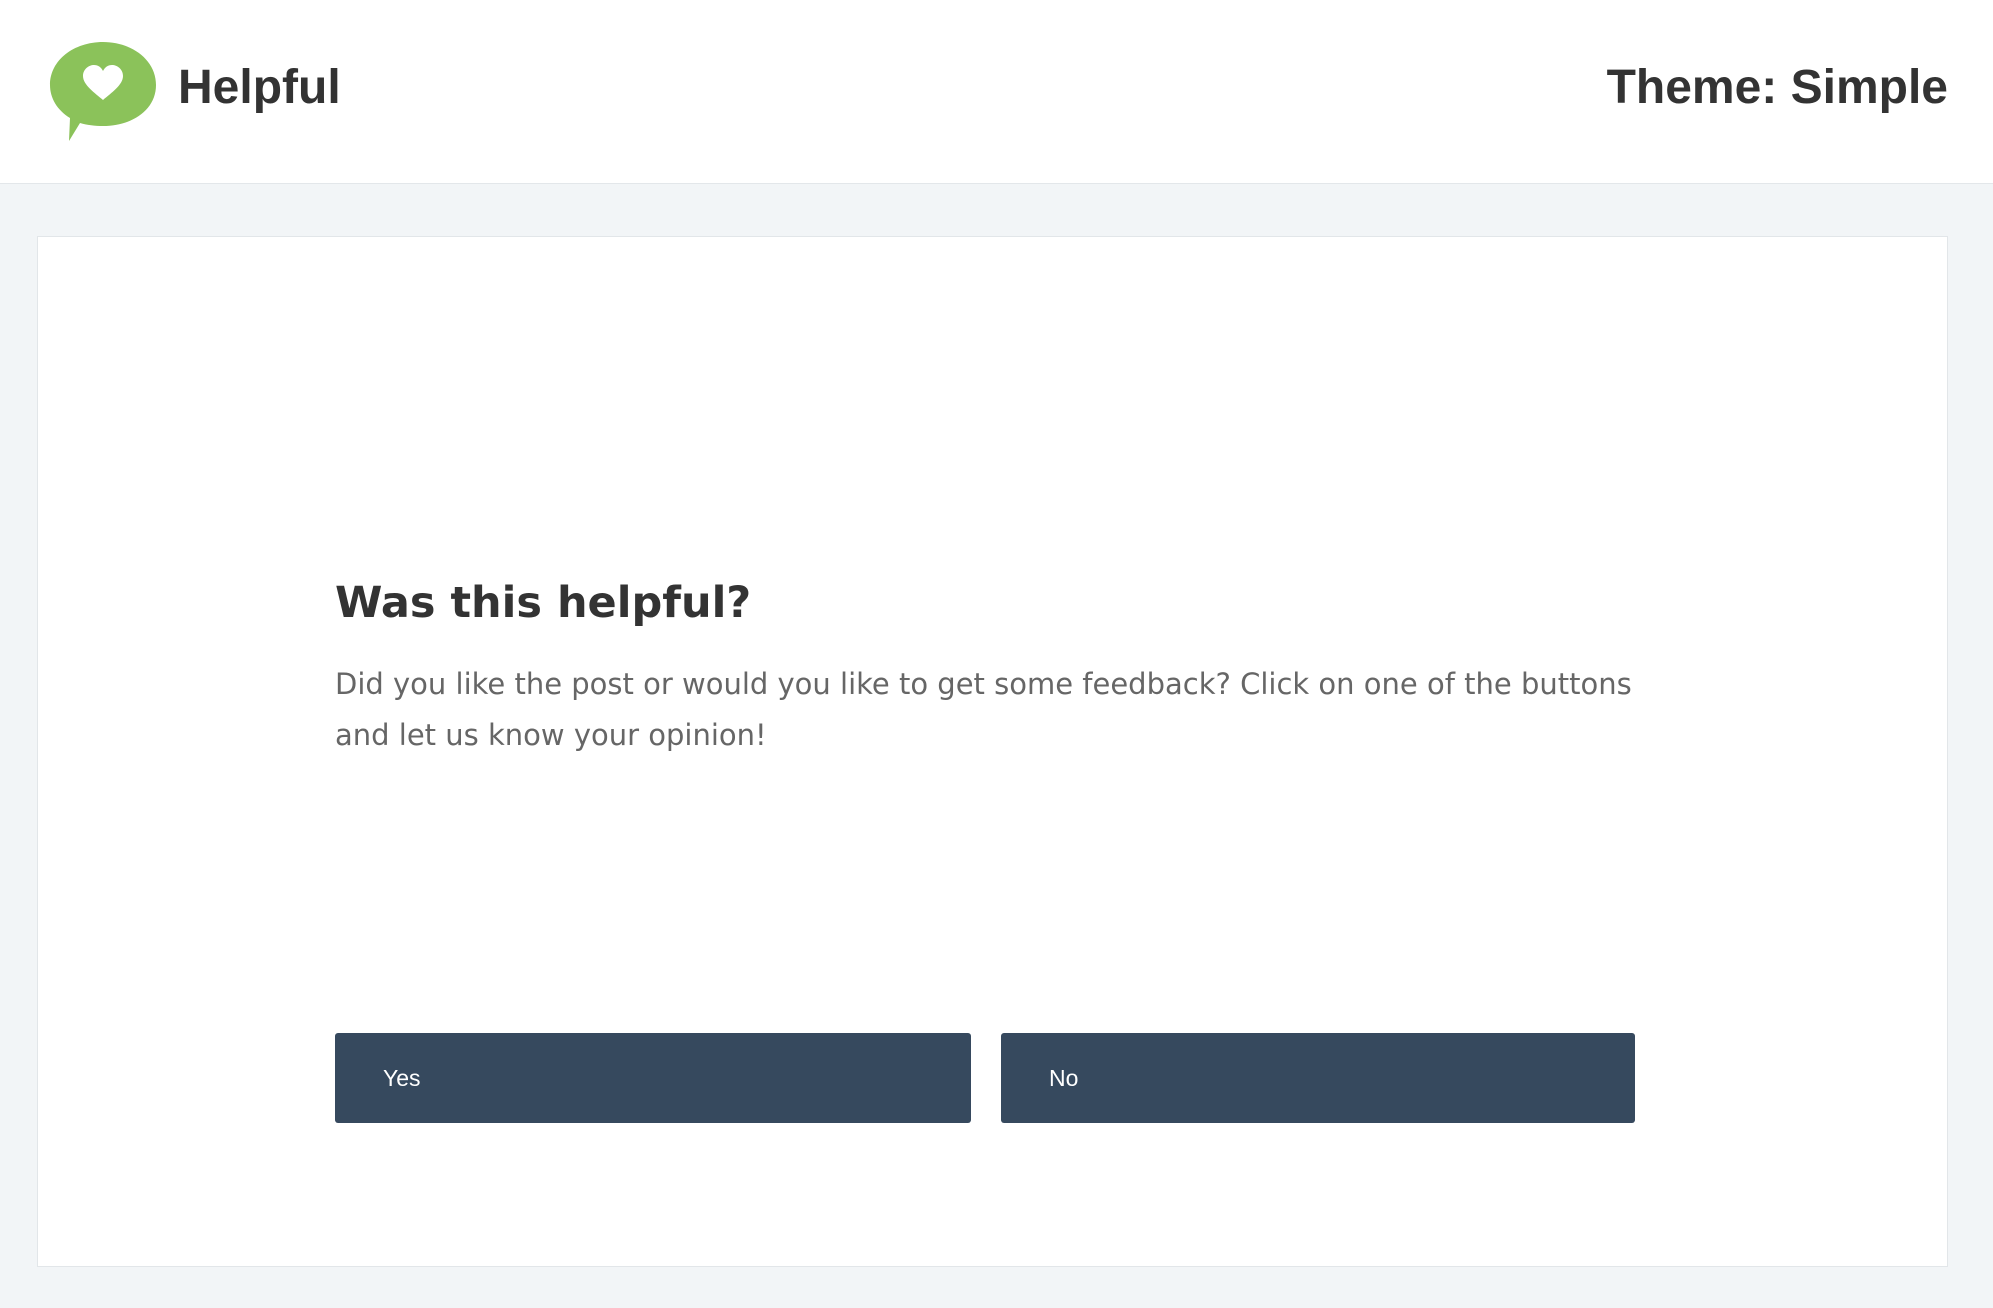  I want to click on brand-name: Helpful, so click(259, 87).